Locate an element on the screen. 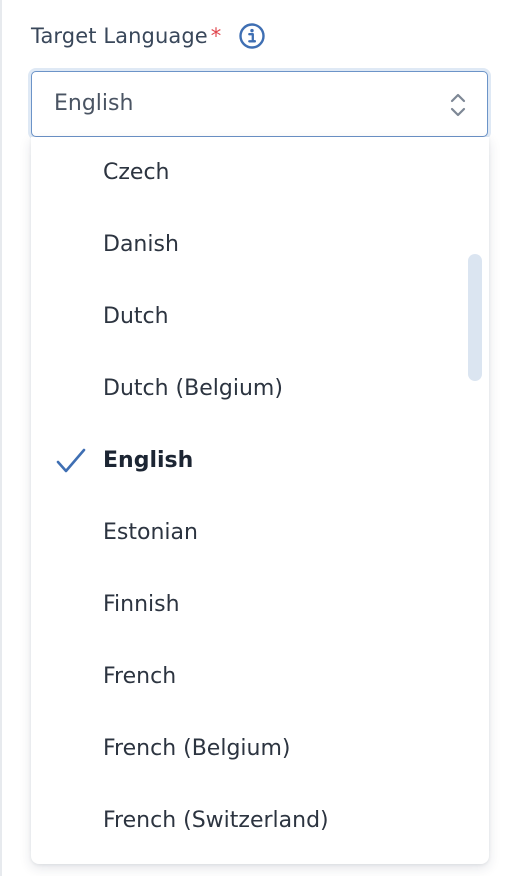  language-option-french-switzerland: French (Switzerland) is located at coordinates (246, 821).